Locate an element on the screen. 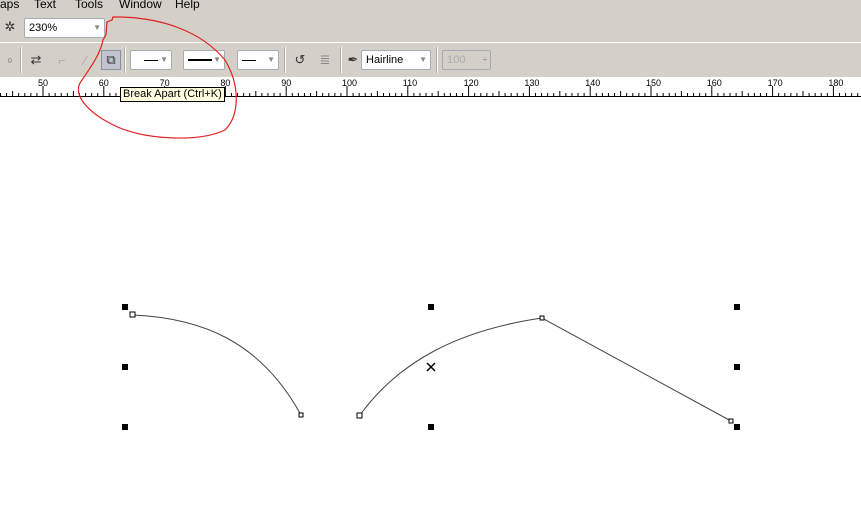  center-marker-icon is located at coordinates (431, 367).